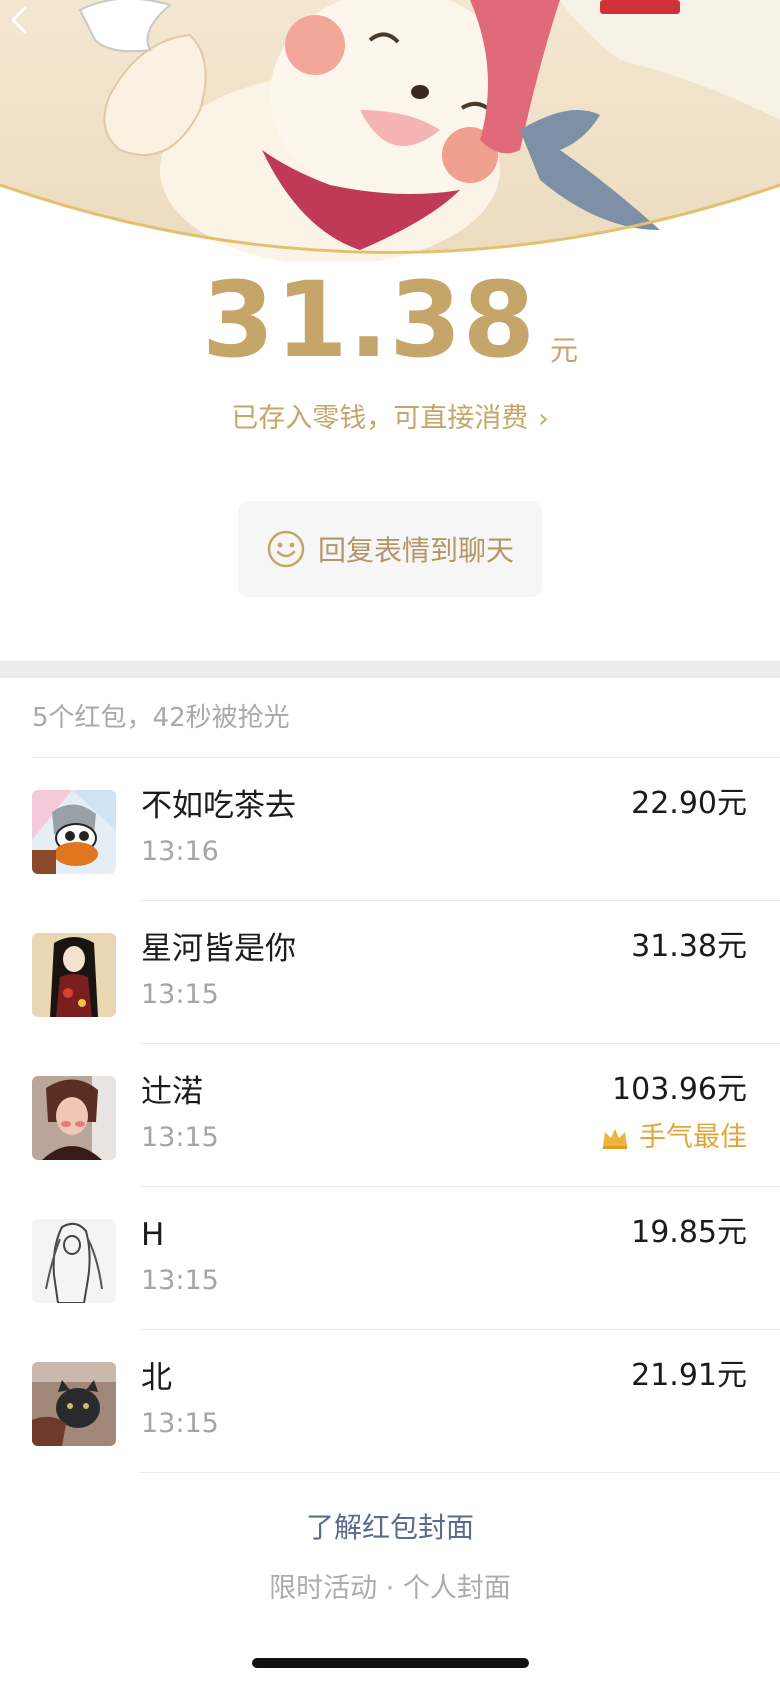 This screenshot has width=780, height=1688. What do you see at coordinates (689, 1232) in the screenshot?
I see `recipient-amount: 19.85元` at bounding box center [689, 1232].